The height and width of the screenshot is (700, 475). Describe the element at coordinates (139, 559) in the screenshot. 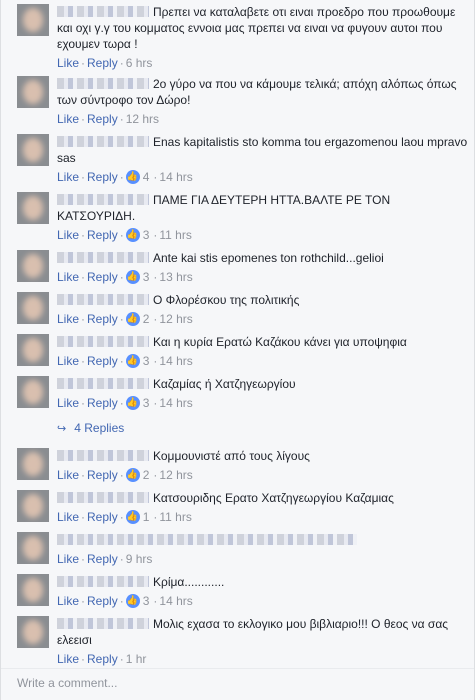

I see `comment-time: 9 hrs` at that location.